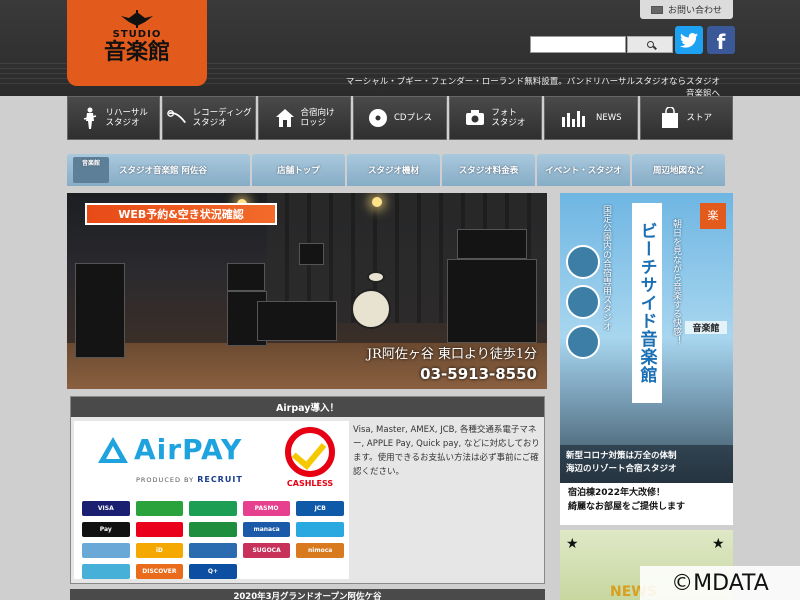  I want to click on guitar-wings-logo-icon, so click(137, 19).